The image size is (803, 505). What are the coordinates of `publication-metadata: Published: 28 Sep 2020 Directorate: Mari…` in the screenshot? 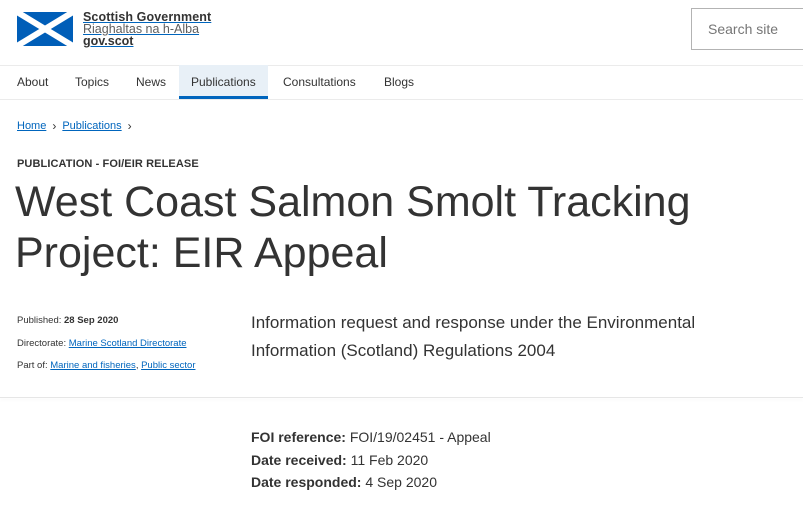 It's located at (106, 344).